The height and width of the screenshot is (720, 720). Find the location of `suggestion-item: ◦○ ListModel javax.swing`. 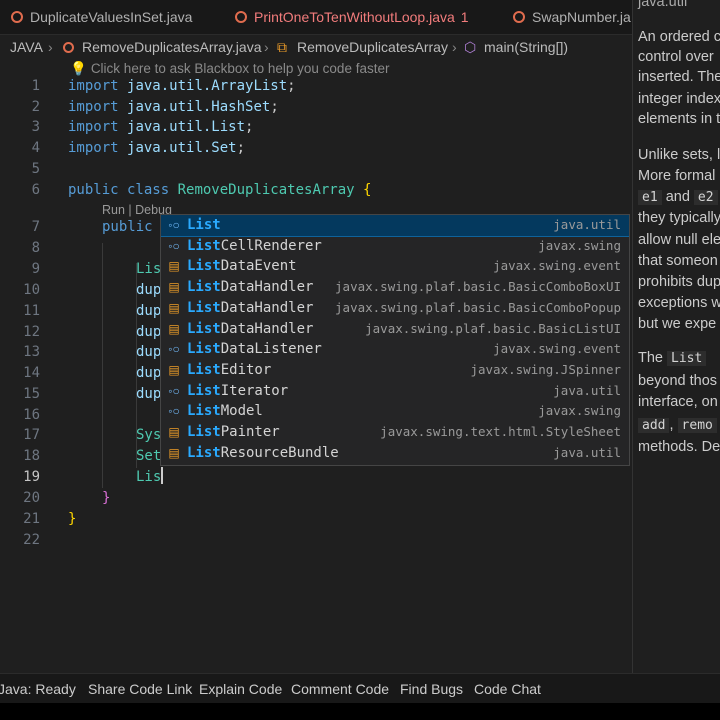

suggestion-item: ◦○ ListModel javax.swing is located at coordinates (395, 411).